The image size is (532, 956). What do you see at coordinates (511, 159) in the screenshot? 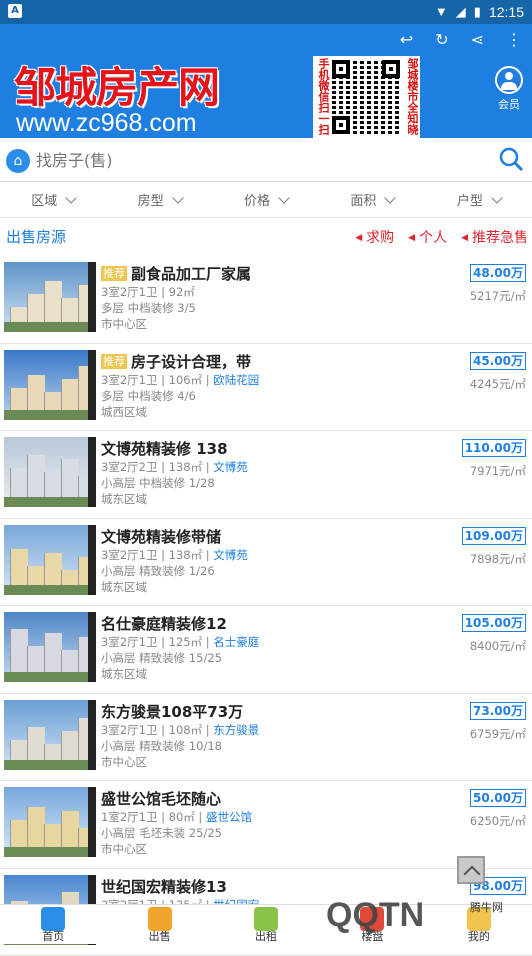
I see `search-icon` at bounding box center [511, 159].